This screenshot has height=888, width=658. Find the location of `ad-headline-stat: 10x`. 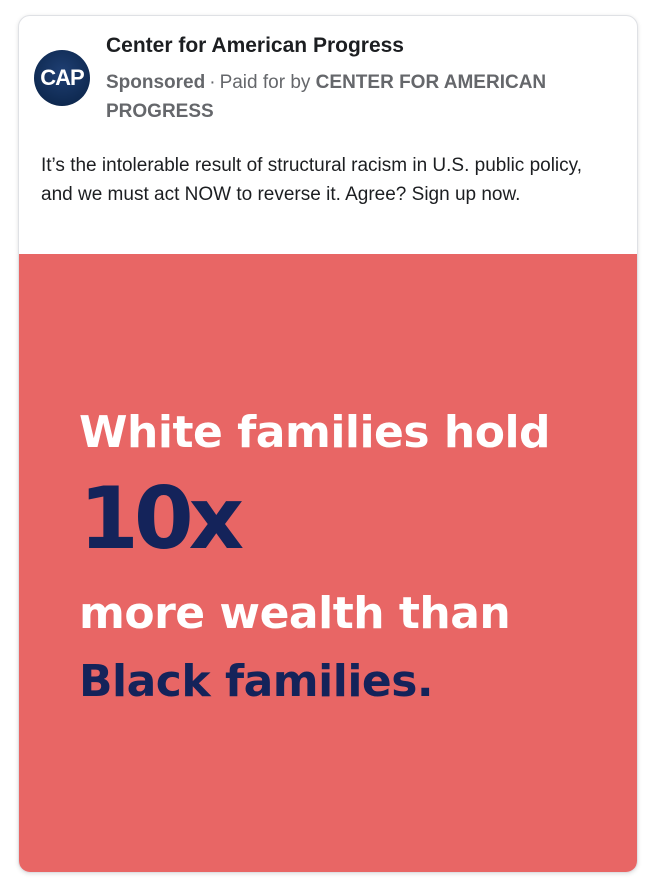

ad-headline-stat: 10x is located at coordinates (161, 519).